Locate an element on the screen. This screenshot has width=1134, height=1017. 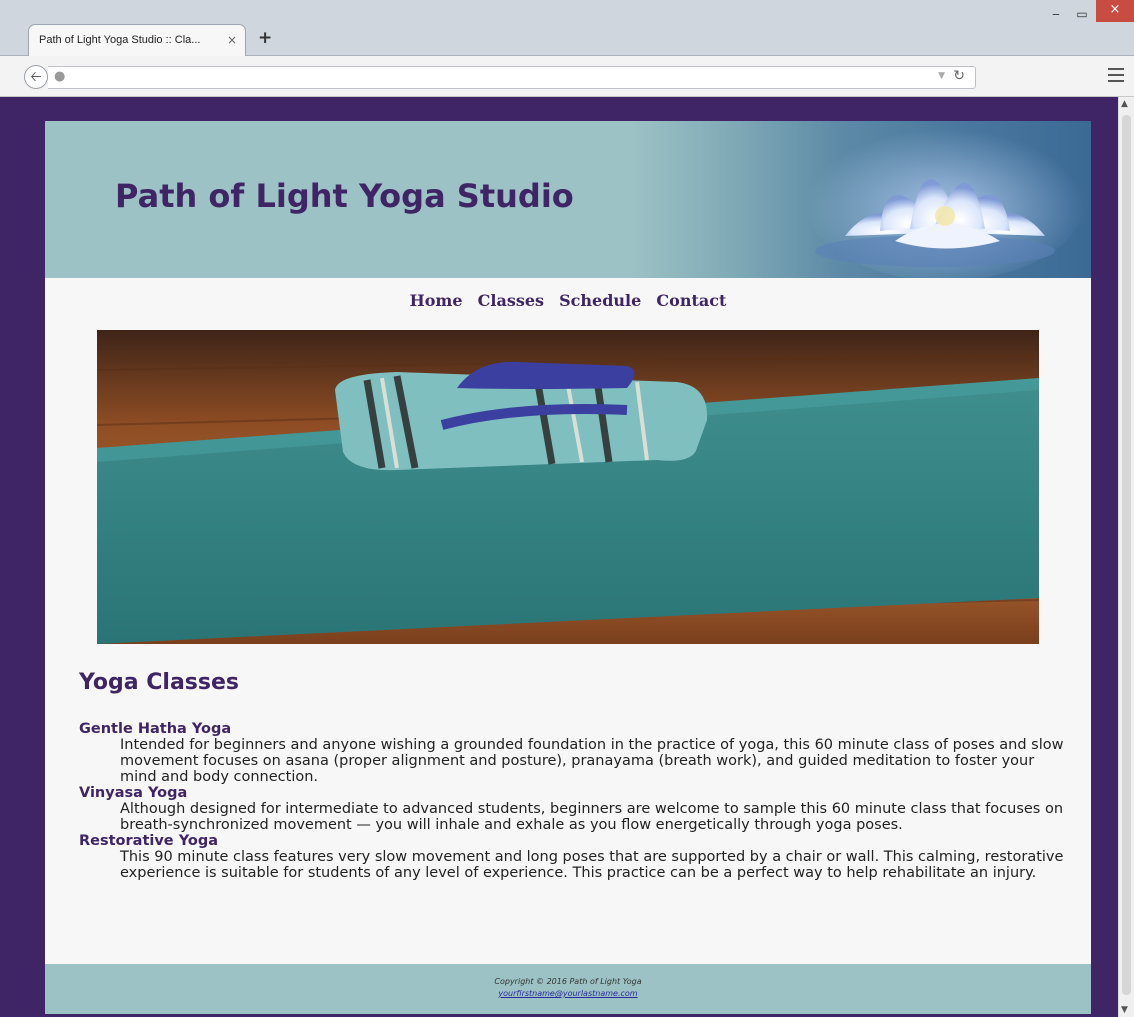
site-navigation: Home Classes Schedule Contact is located at coordinates (568, 300).